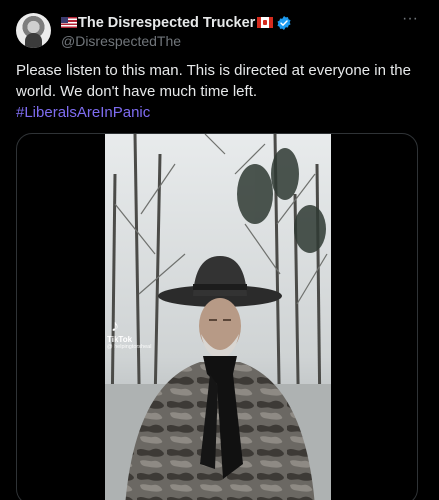 Image resolution: width=439 pixels, height=500 pixels. Describe the element at coordinates (265, 22) in the screenshot. I see `canada-flag-icon` at that location.